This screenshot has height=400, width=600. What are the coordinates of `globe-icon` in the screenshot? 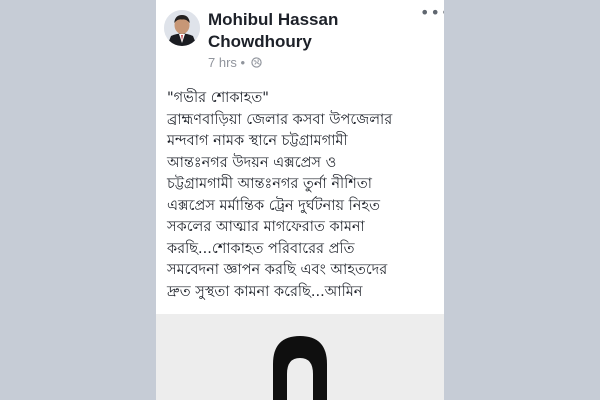 It's located at (256, 63).